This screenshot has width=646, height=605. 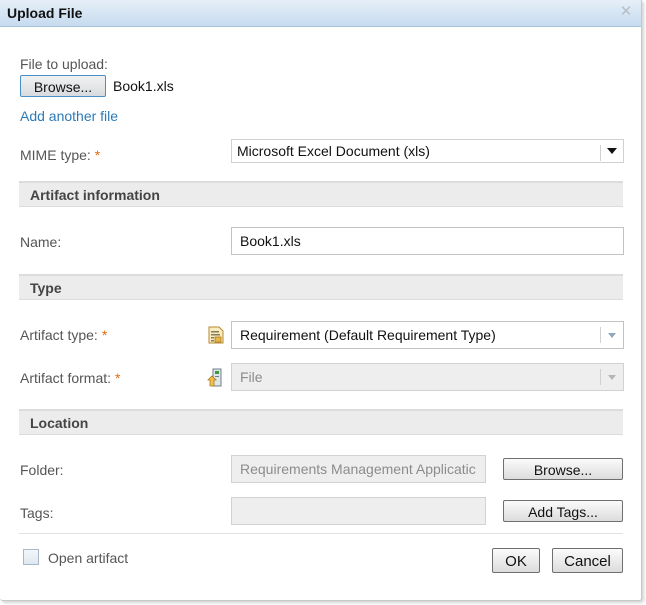 I want to click on folder-input: Requirements Management Applicatic, so click(x=358, y=469).